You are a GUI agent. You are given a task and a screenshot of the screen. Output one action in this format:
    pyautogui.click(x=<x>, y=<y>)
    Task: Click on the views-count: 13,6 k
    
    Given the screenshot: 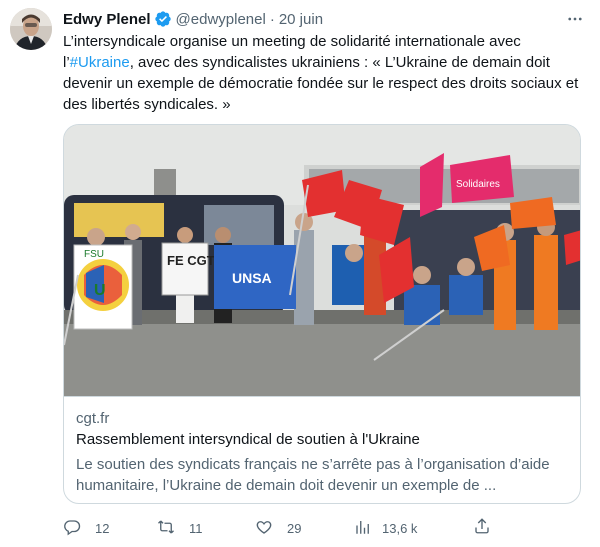 What is the action you would take?
    pyautogui.click(x=400, y=528)
    